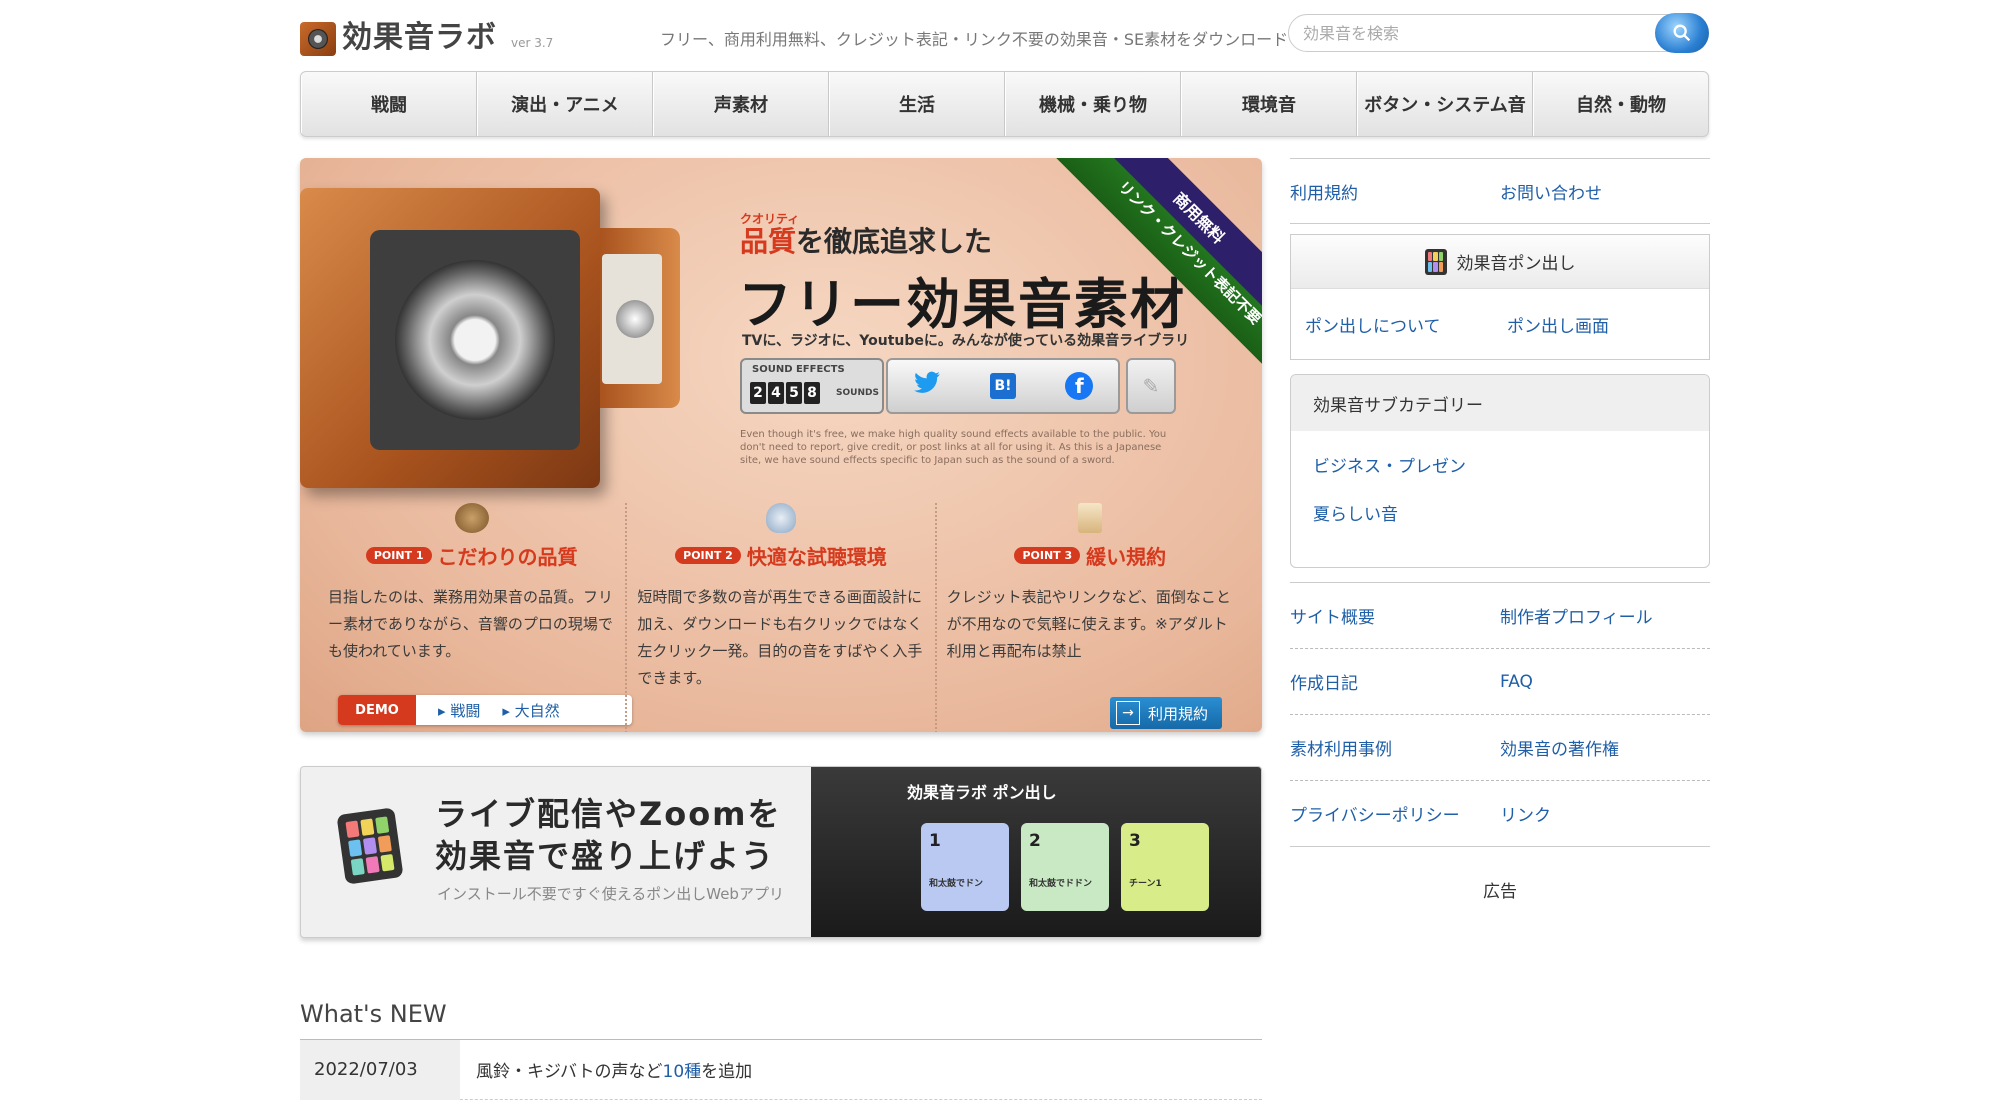 The image size is (2000, 1105). Describe the element at coordinates (1500, 892) in the screenshot. I see `ad-label: 広告` at that location.